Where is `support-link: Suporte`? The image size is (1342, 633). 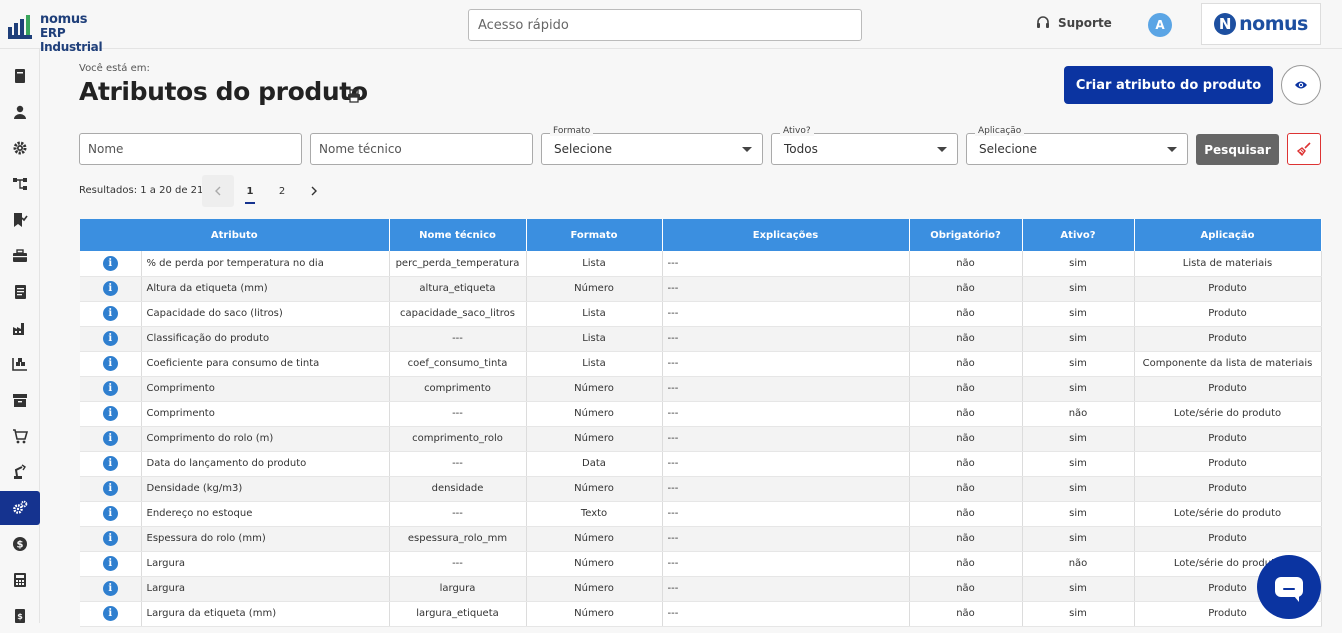
support-link: Suporte is located at coordinates (1074, 23).